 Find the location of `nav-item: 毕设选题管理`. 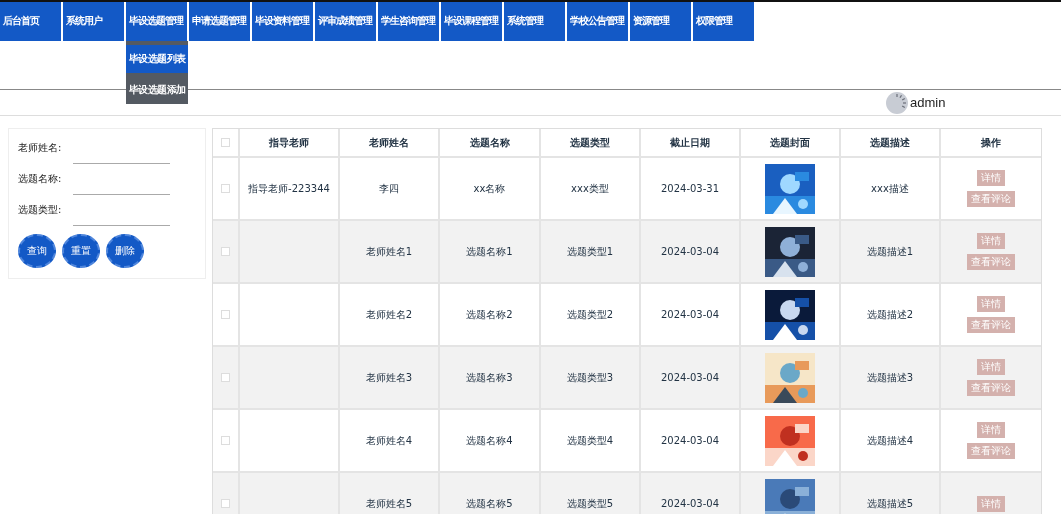

nav-item: 毕设选题管理 is located at coordinates (156, 21).